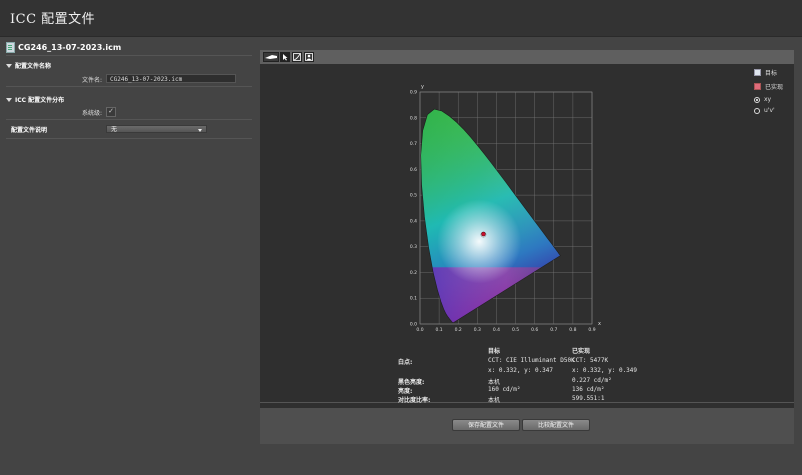 This screenshot has width=802, height=475. Describe the element at coordinates (494, 351) in the screenshot. I see `info-col-target: 目标` at that location.